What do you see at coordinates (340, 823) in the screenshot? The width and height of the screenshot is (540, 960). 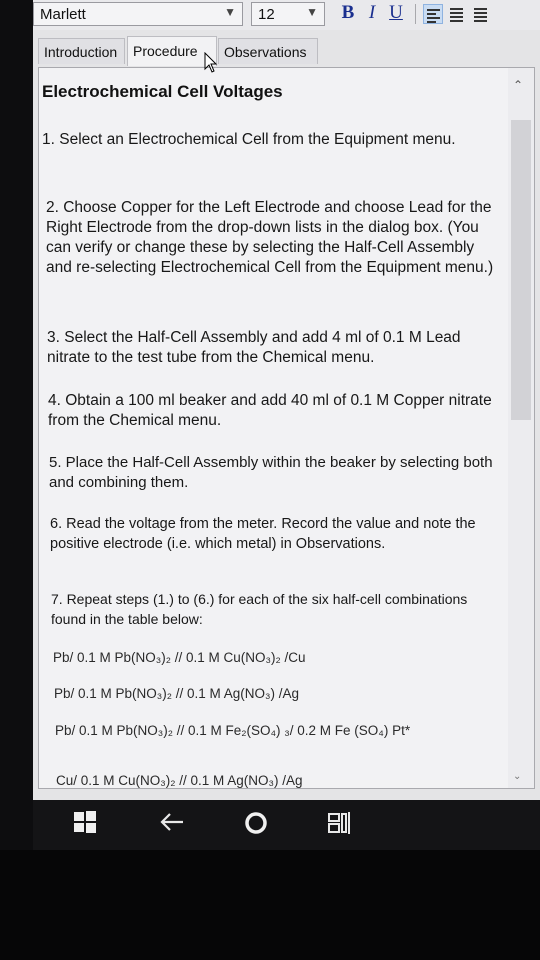 I see `task-view-icon` at bounding box center [340, 823].